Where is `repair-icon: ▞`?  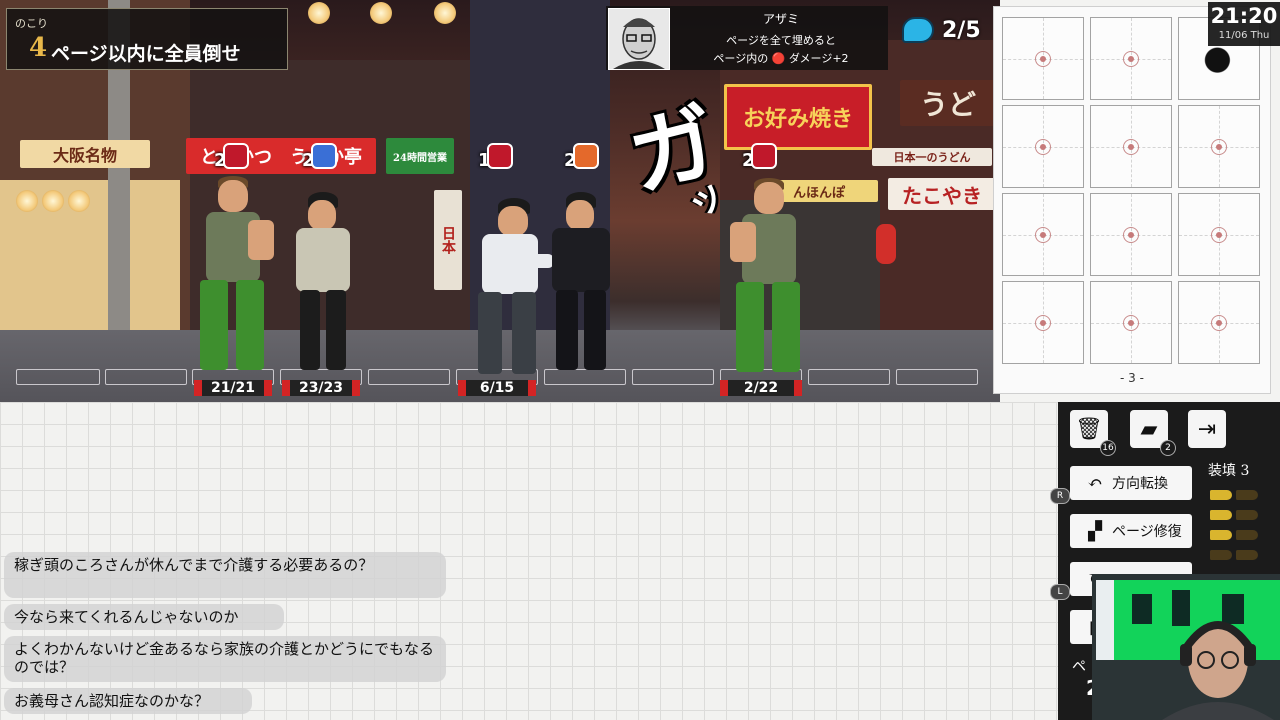
repair-icon: ▞ is located at coordinates (1095, 531).